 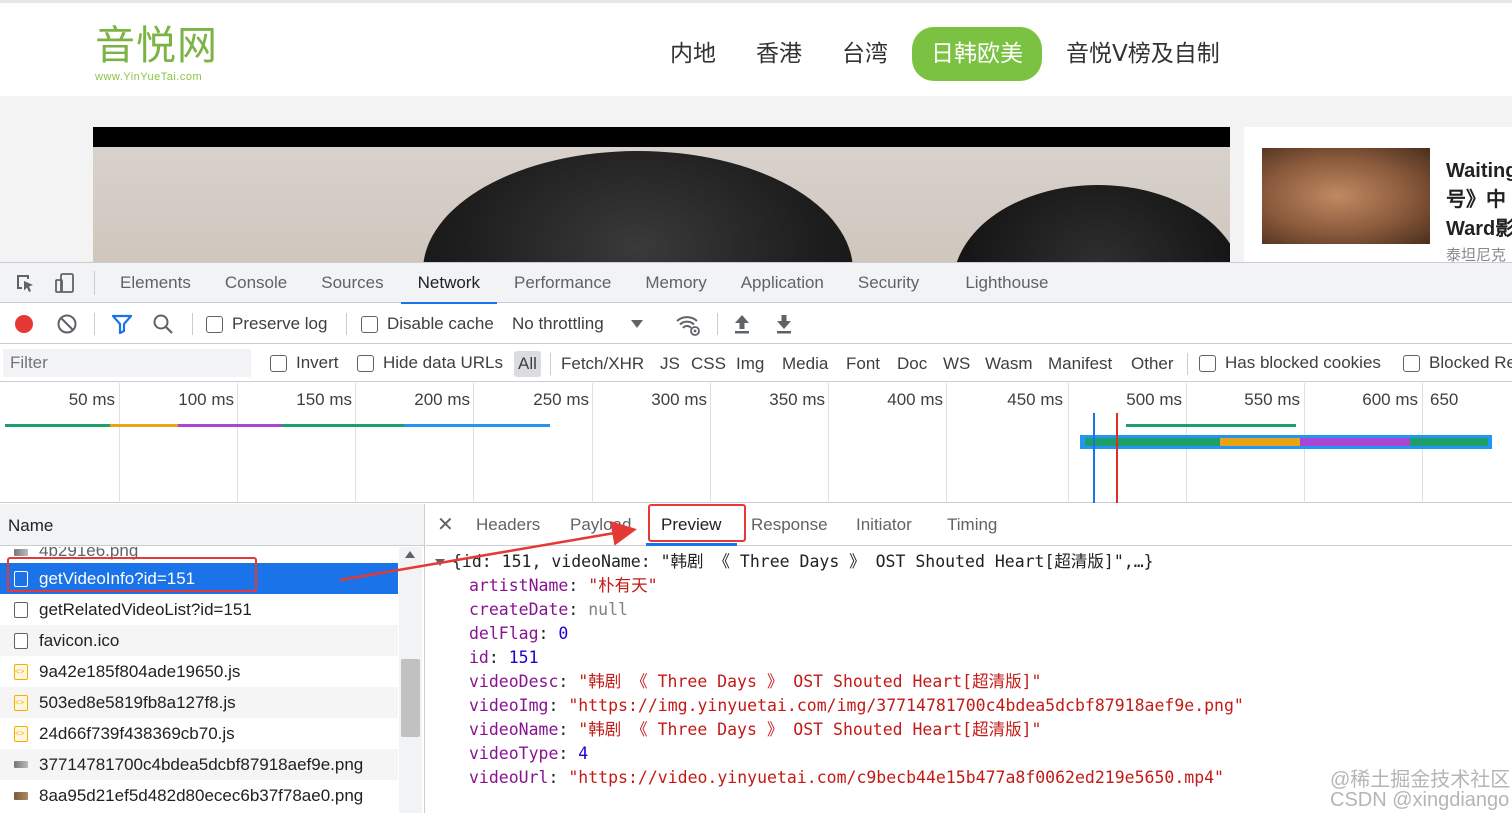 What do you see at coordinates (266, 324) in the screenshot?
I see `preserve-log-checkbox: Preserve log` at bounding box center [266, 324].